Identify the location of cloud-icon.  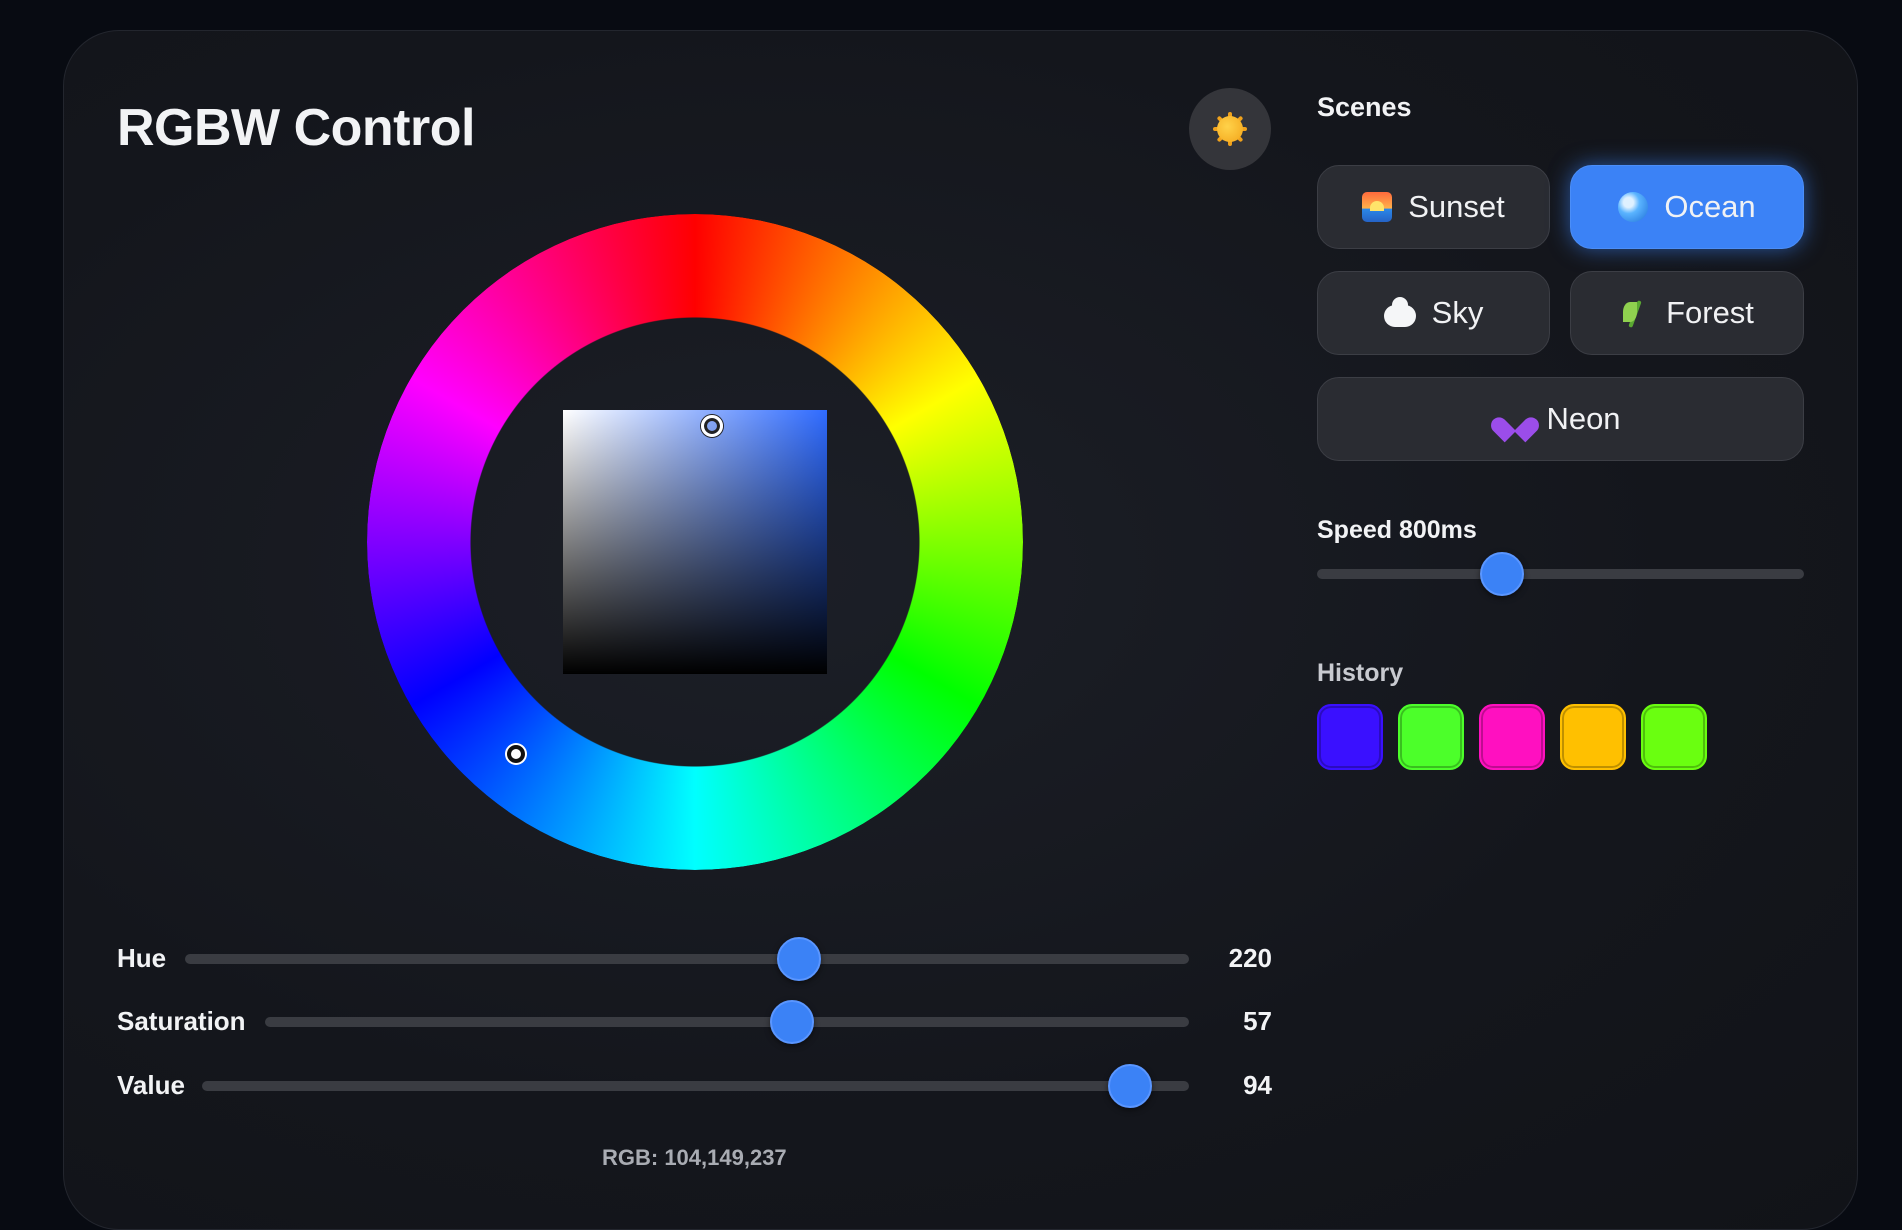
(1399, 312).